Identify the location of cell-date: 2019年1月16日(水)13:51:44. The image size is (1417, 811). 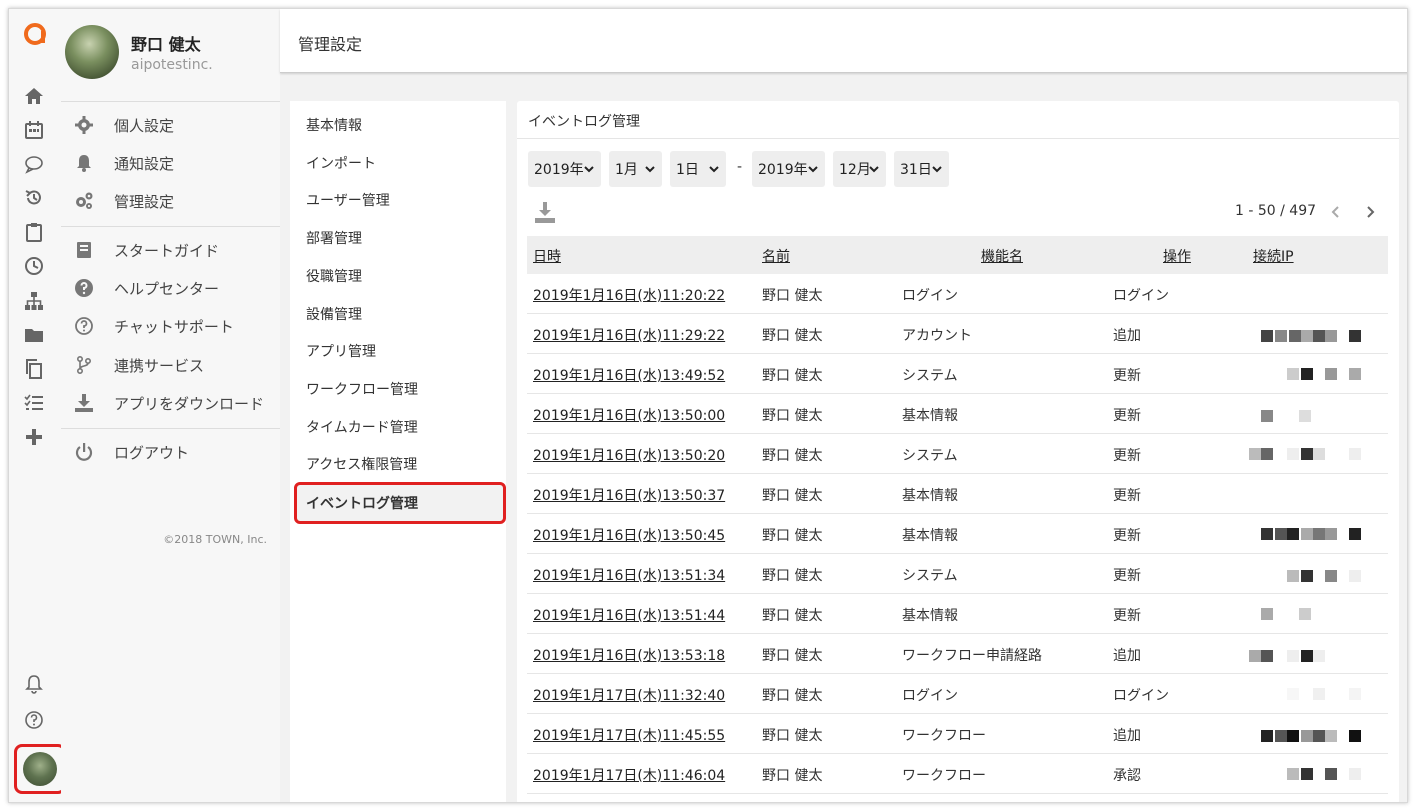
(629, 615).